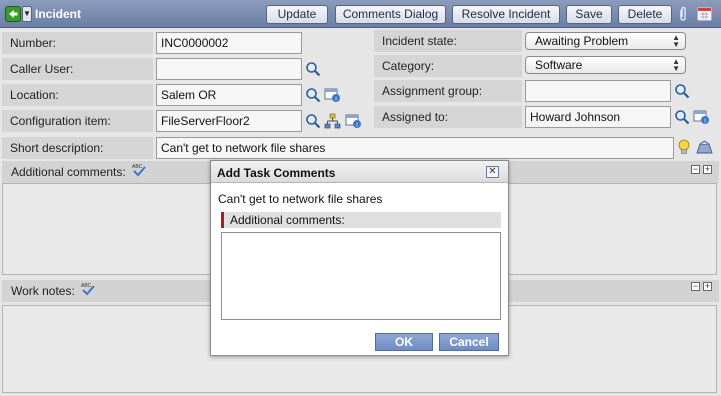 The image size is (721, 396). I want to click on assigned-to-reference-info-icon: i, so click(701, 118).